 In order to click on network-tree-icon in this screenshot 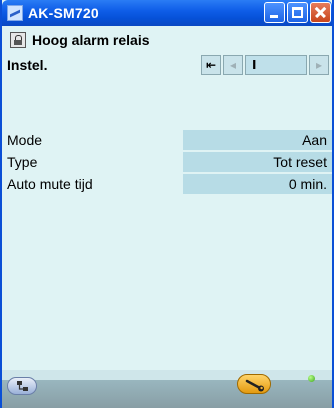, I will do `click(22, 386)`.